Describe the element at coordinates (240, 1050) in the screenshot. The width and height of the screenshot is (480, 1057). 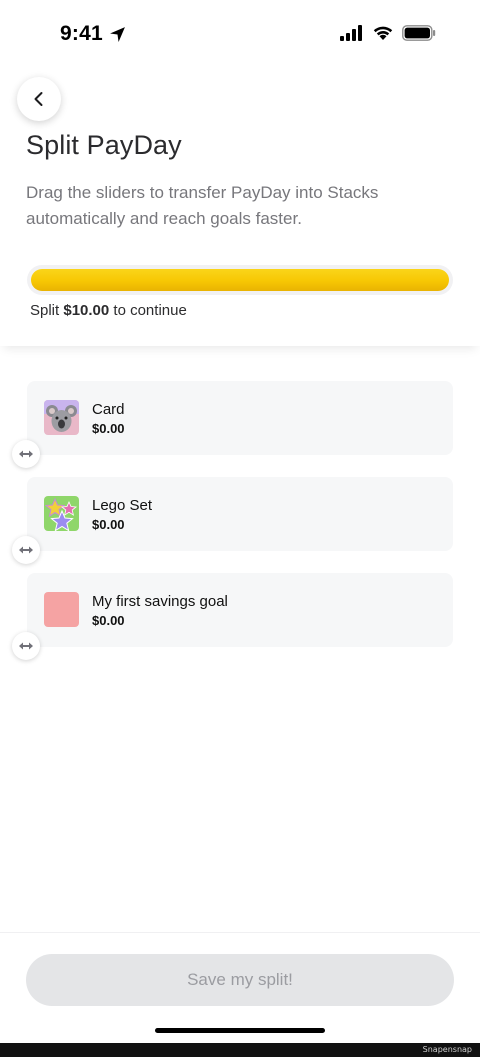
I see `watermark-bar: Snapensnap` at that location.